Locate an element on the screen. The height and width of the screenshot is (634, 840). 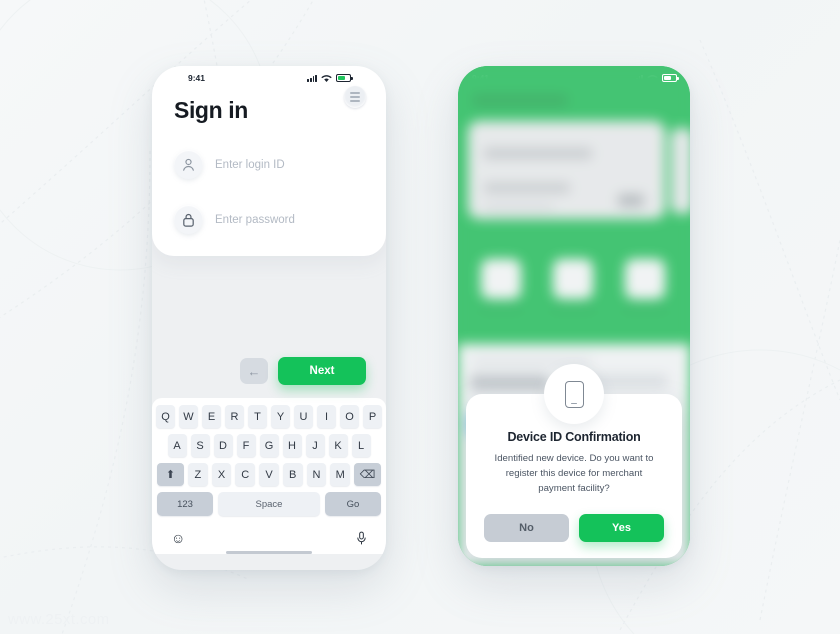
key: C is located at coordinates (245, 474).